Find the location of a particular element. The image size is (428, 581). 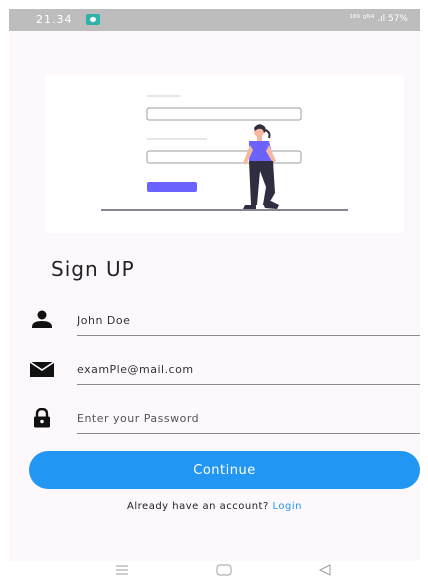

home-icon is located at coordinates (224, 570).